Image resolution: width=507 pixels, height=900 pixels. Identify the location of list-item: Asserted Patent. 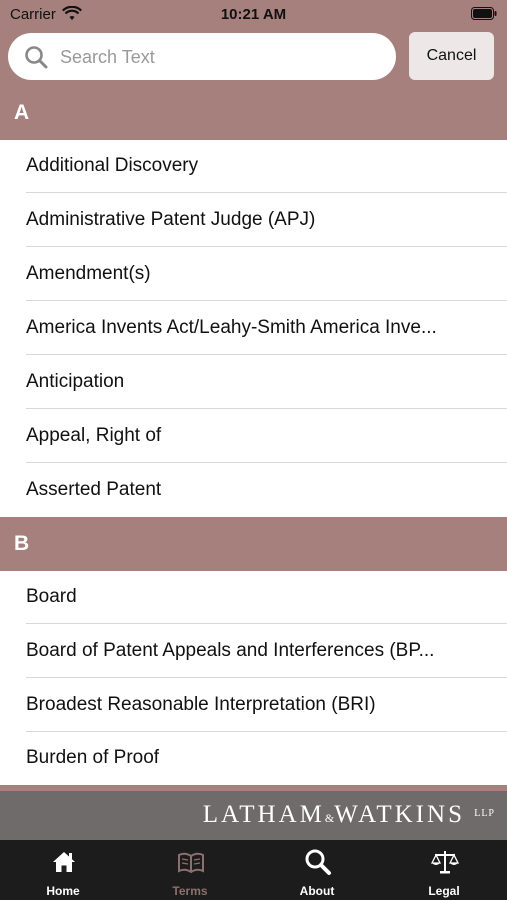
(253, 490).